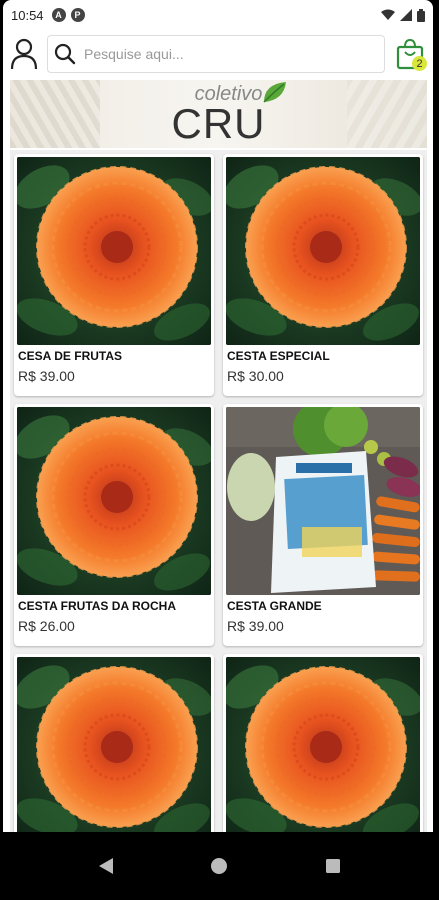  I want to click on system-nav-bar, so click(219, 866).